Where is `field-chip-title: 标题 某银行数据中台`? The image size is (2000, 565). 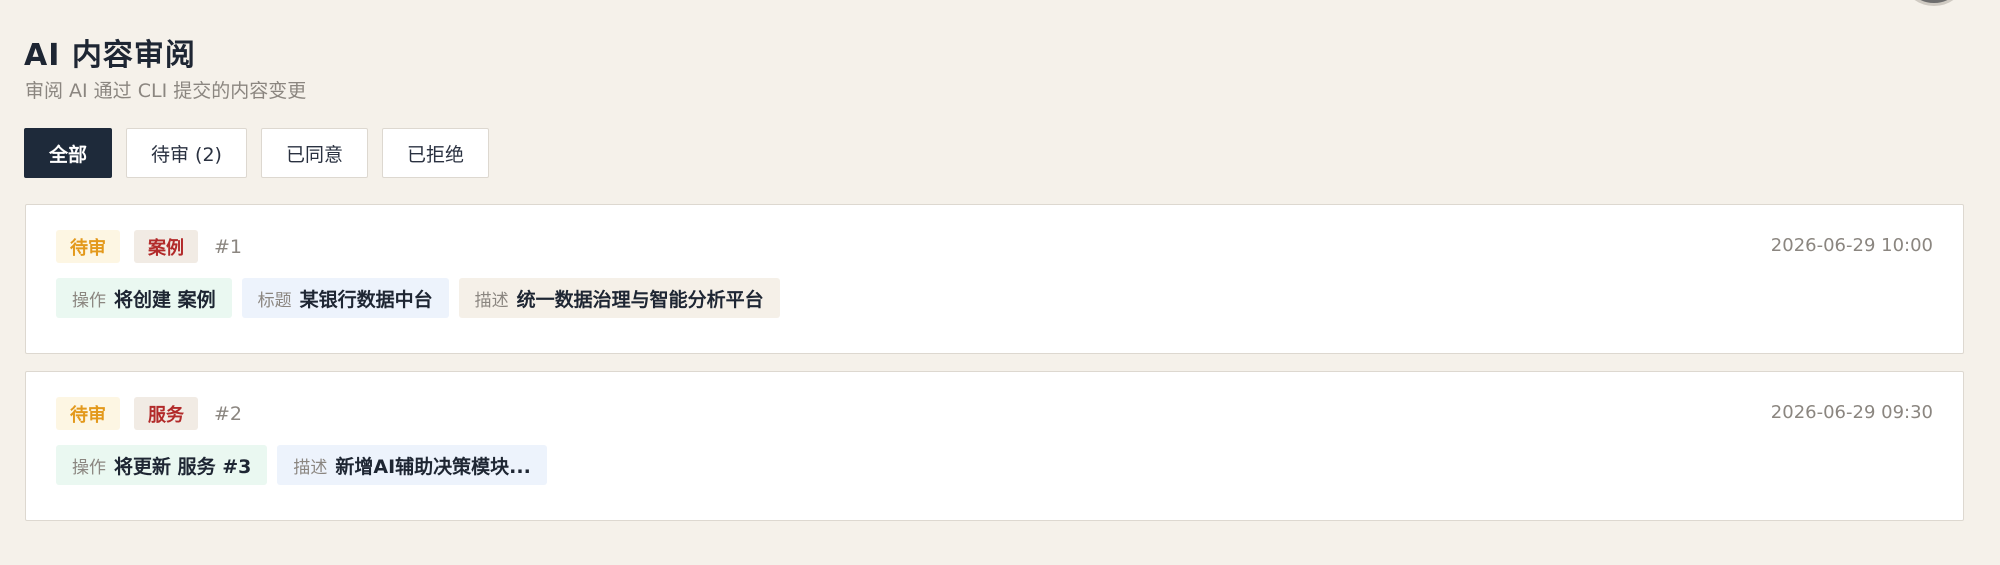 field-chip-title: 标题 某银行数据中台 is located at coordinates (345, 298).